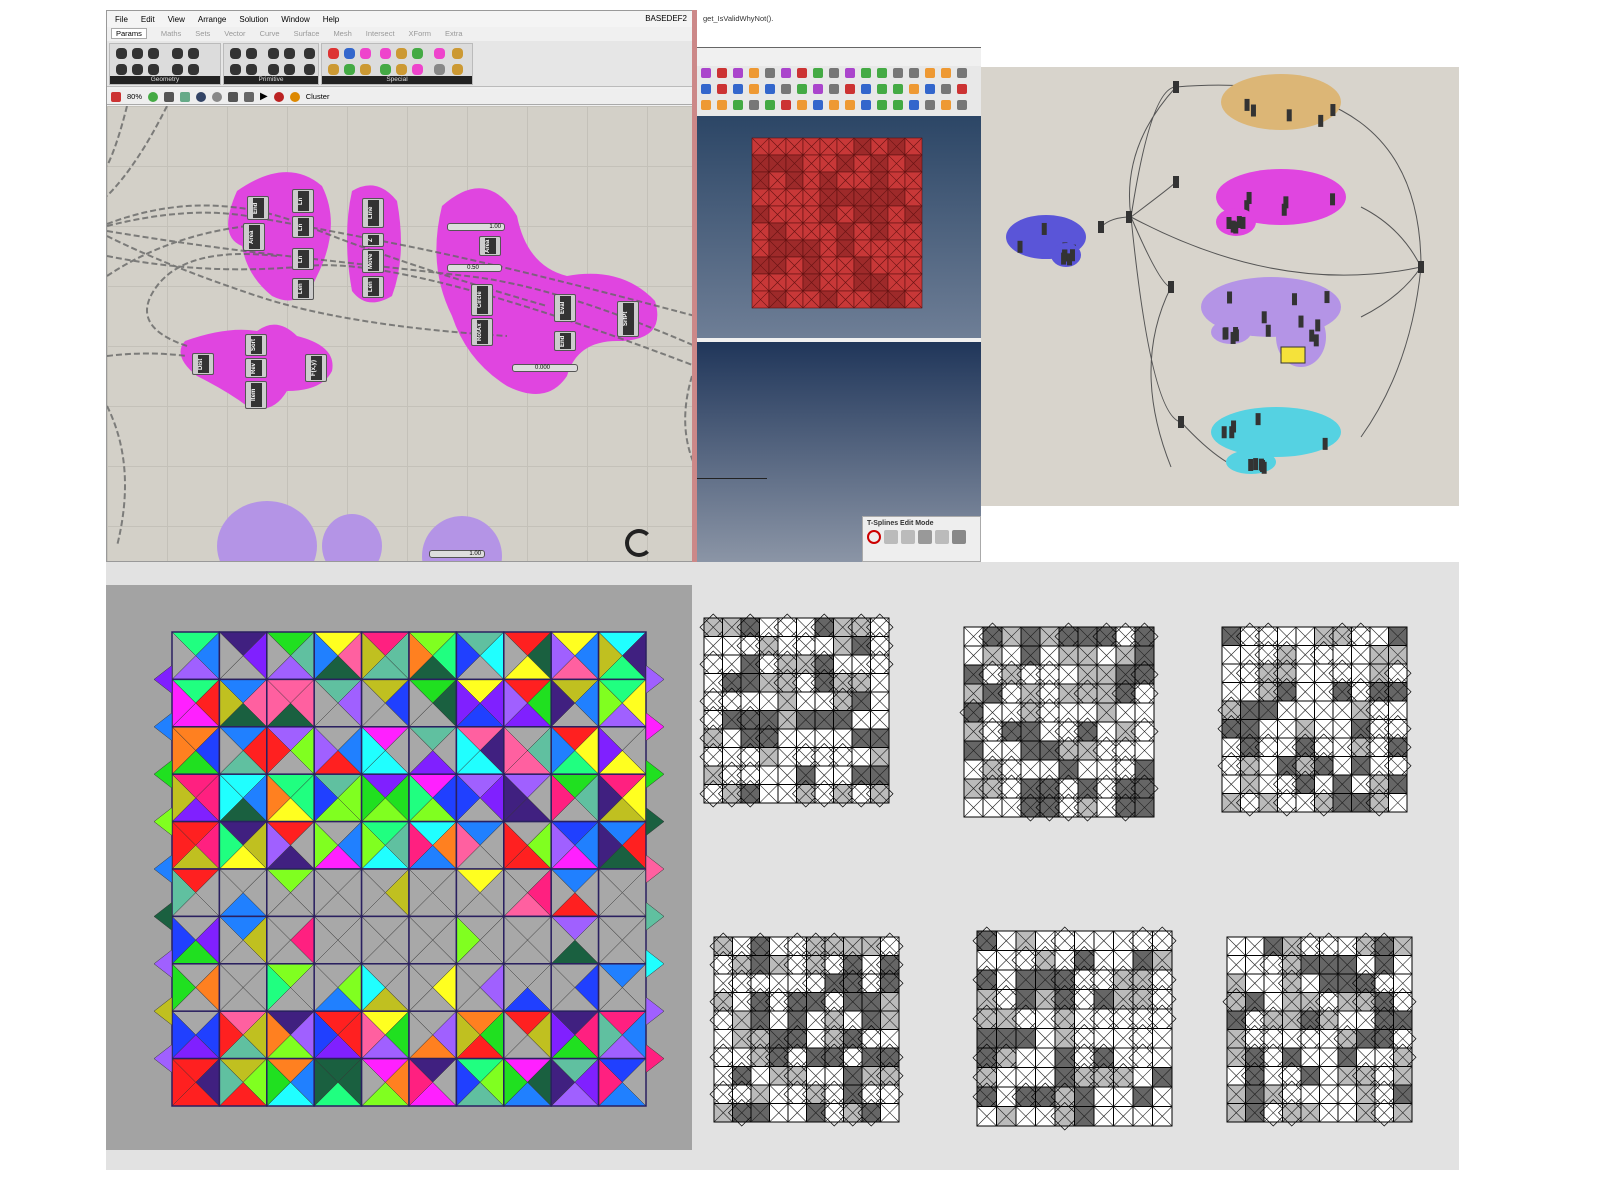 The image size is (1600, 1200). I want to click on play-icon: ▶, so click(264, 96).